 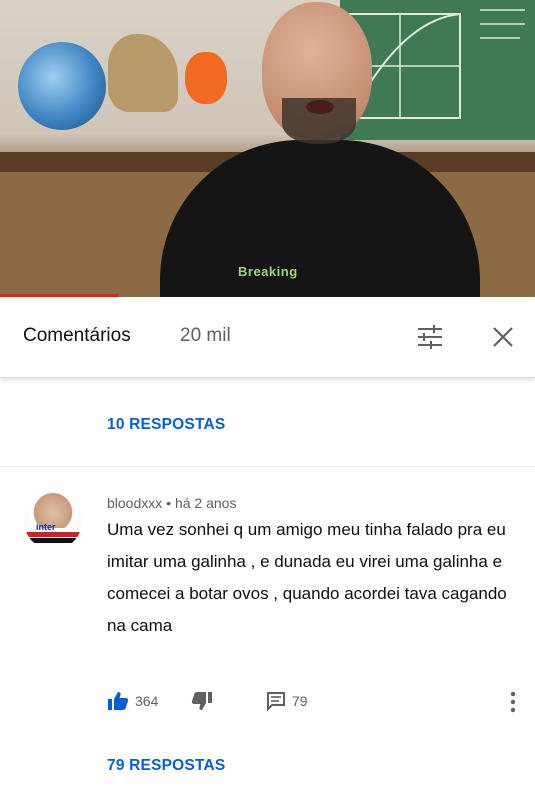 I want to click on avatar-label: inter, so click(x=46, y=527).